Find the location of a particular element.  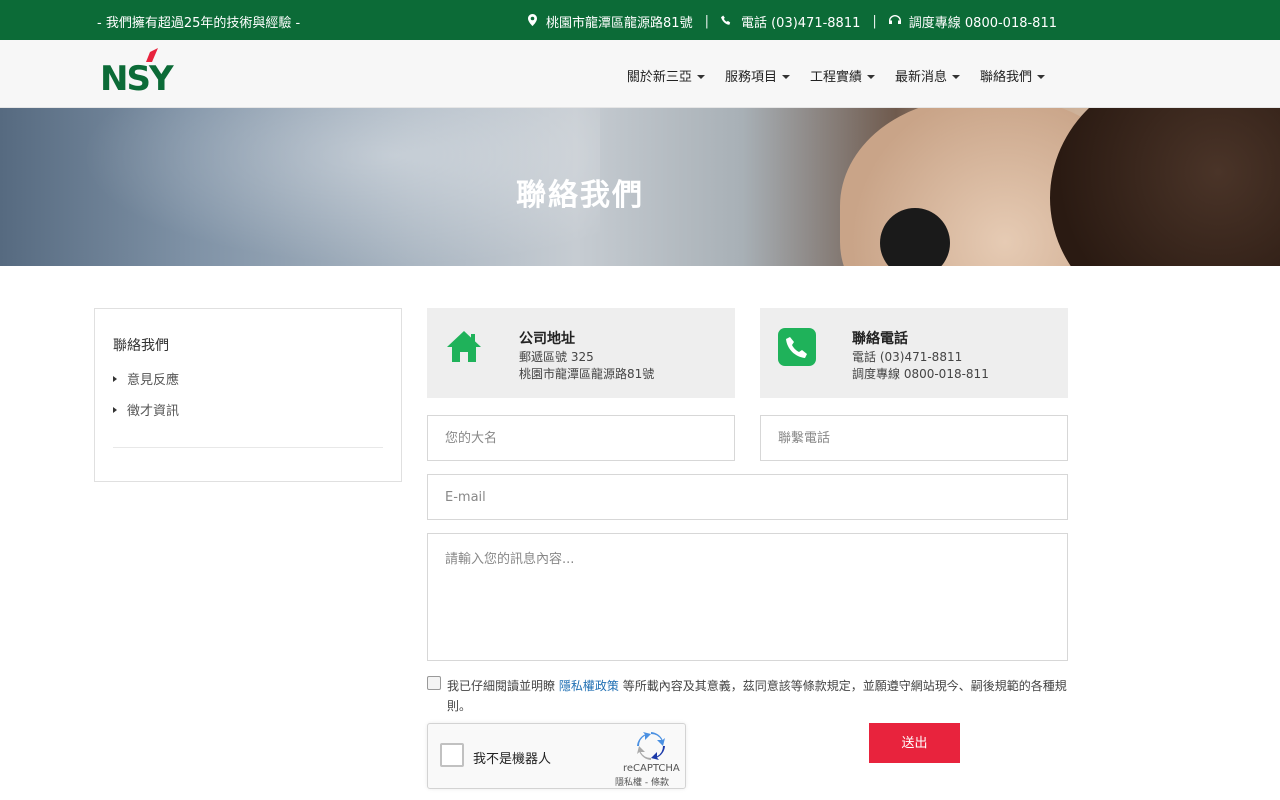

main-nav: 關於新三亞 服務項目 工程實績 最新消息 聯絡我們 is located at coordinates (836, 75).